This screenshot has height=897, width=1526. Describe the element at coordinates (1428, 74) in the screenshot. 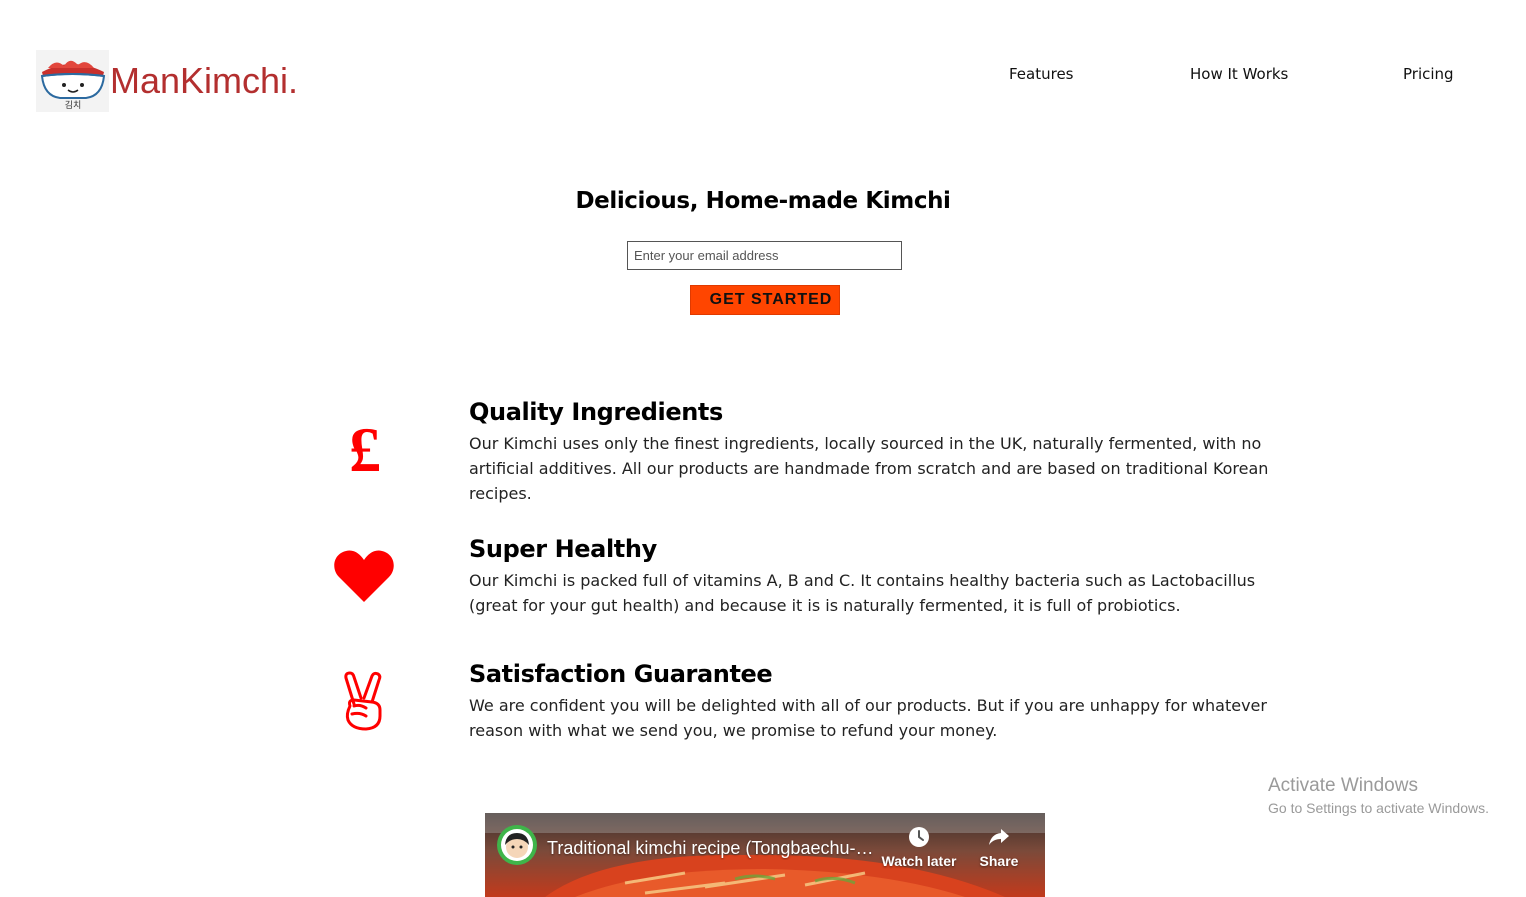

I see `nav-link-pricing: Pricing` at that location.